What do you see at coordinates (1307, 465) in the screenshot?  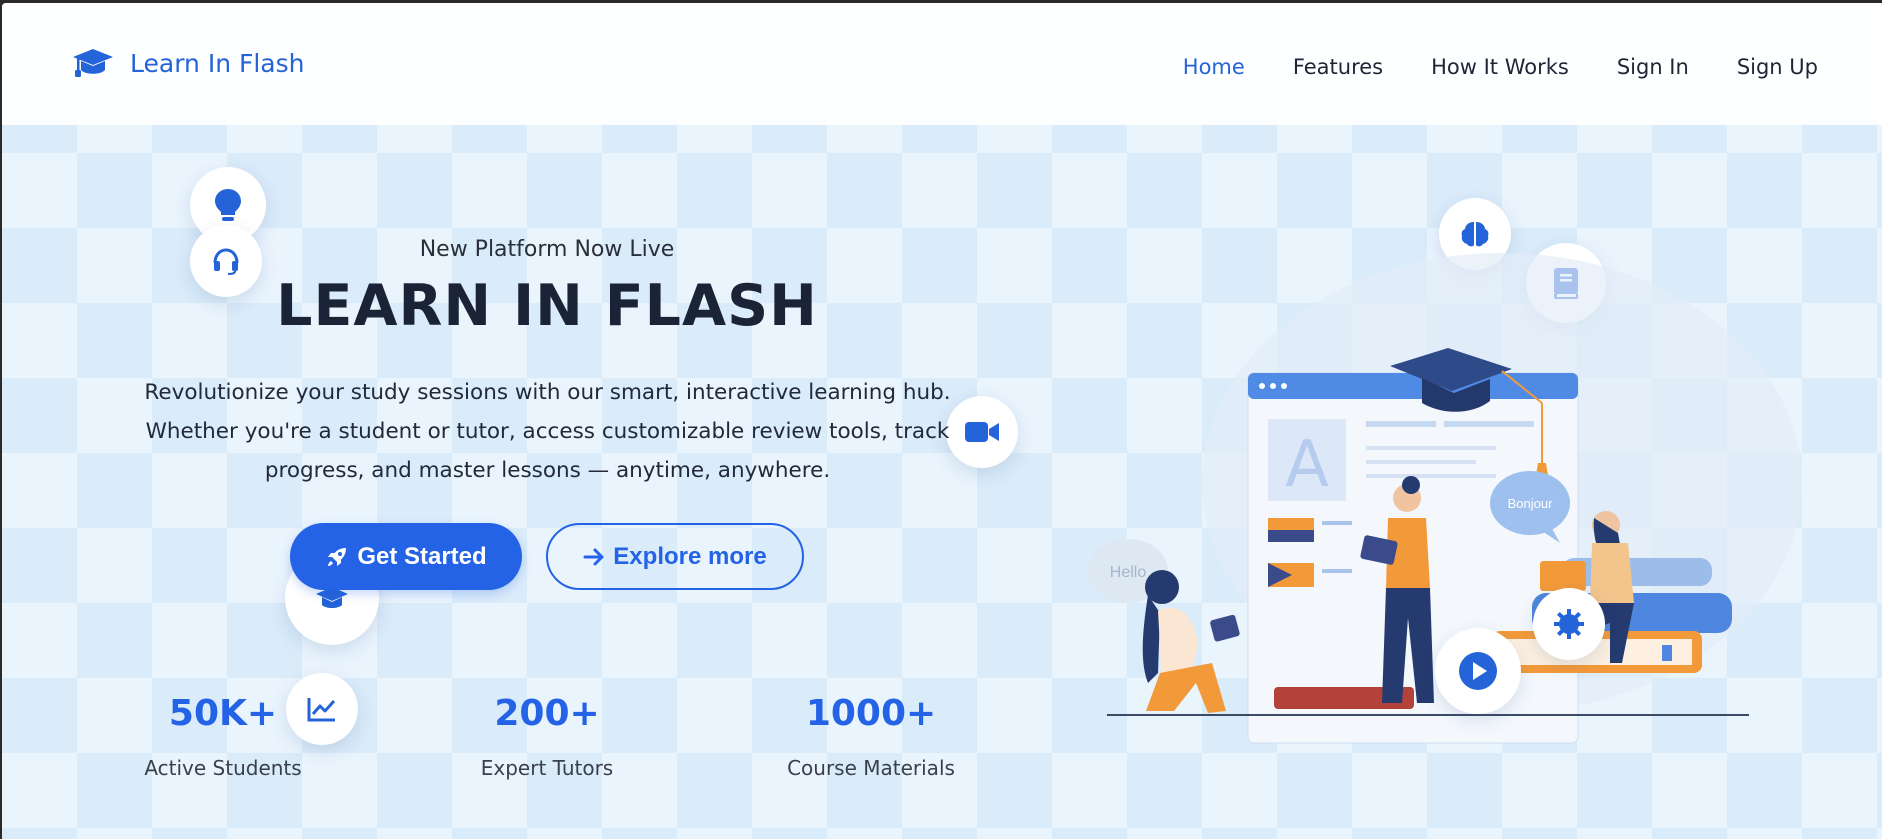 I see `letter-a: A` at bounding box center [1307, 465].